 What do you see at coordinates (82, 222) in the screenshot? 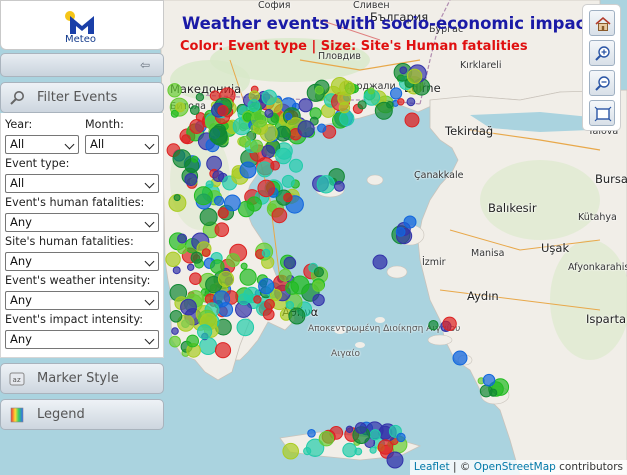
I see `event-fatalities-select: Any` at bounding box center [82, 222].